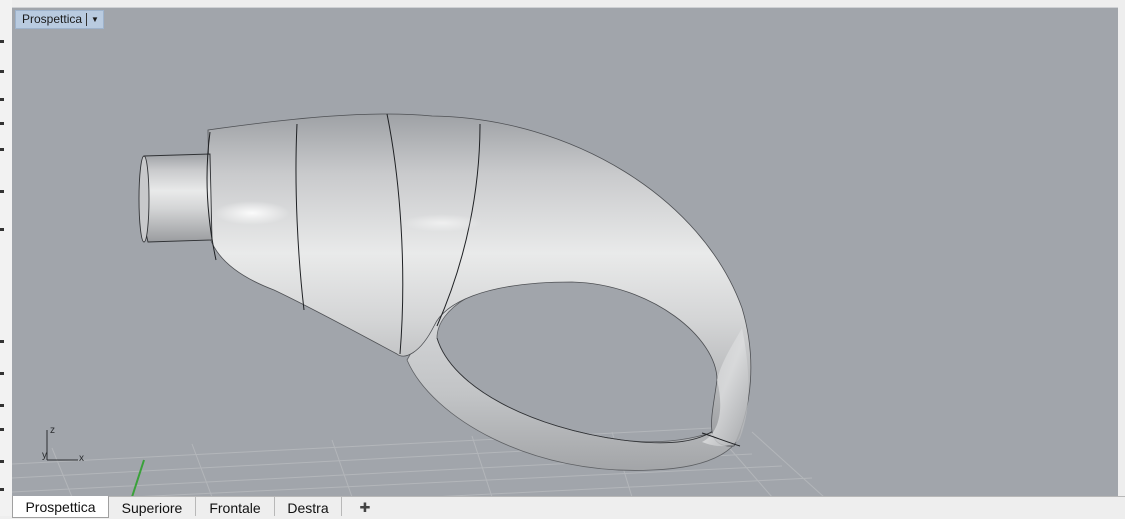 Image resolution: width=1125 pixels, height=519 pixels. I want to click on viewport-title-button: Prospettica ▼, so click(59, 19).